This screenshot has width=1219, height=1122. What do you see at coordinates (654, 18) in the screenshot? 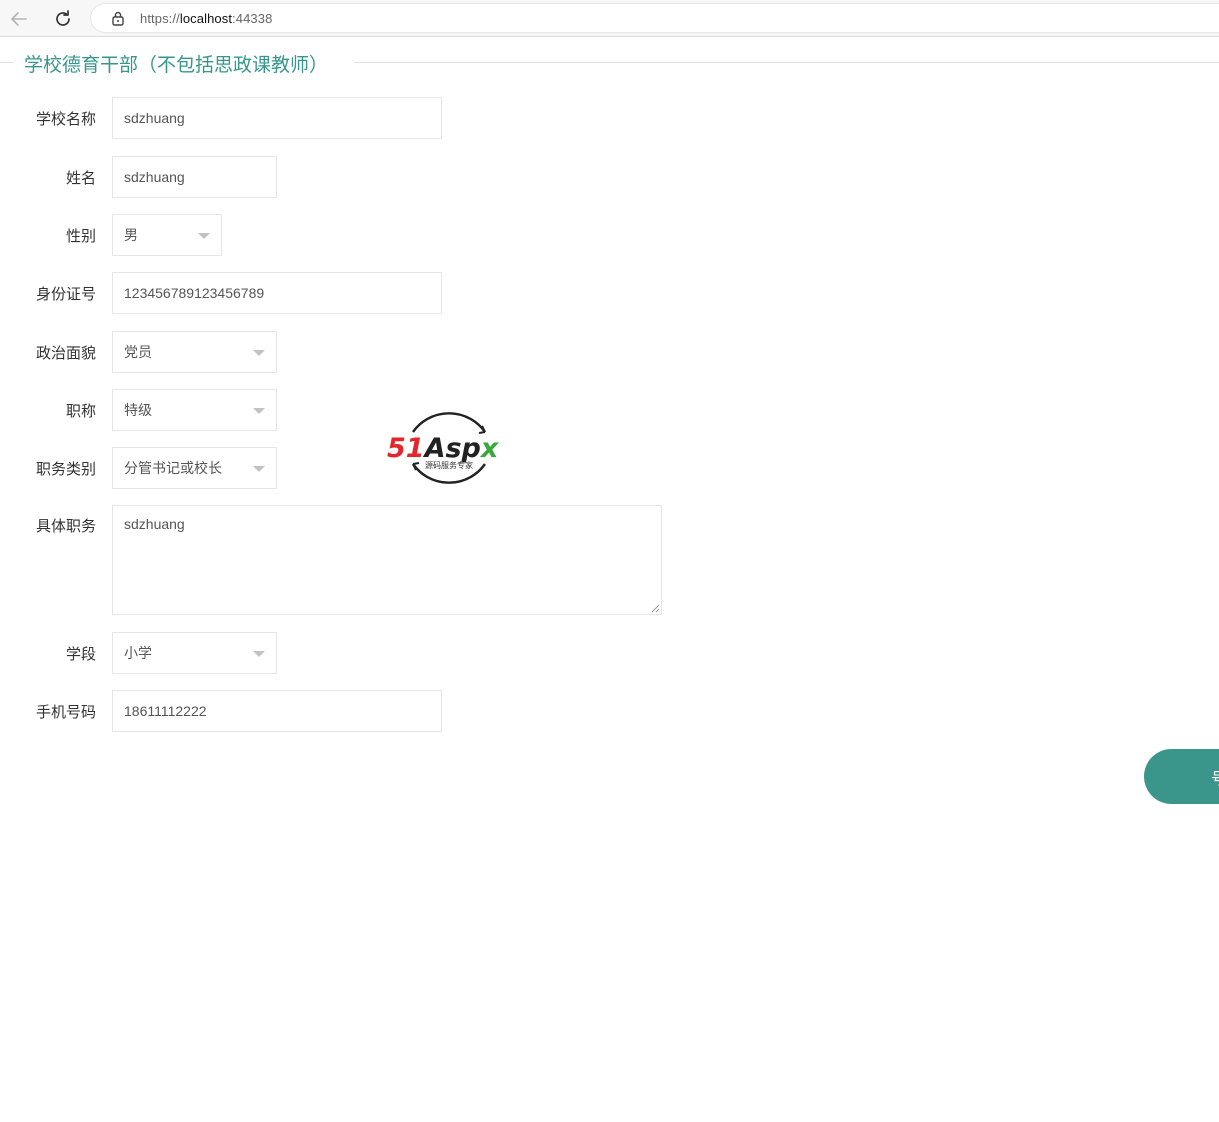
I see `address-bar: https://localhost:44338` at bounding box center [654, 18].